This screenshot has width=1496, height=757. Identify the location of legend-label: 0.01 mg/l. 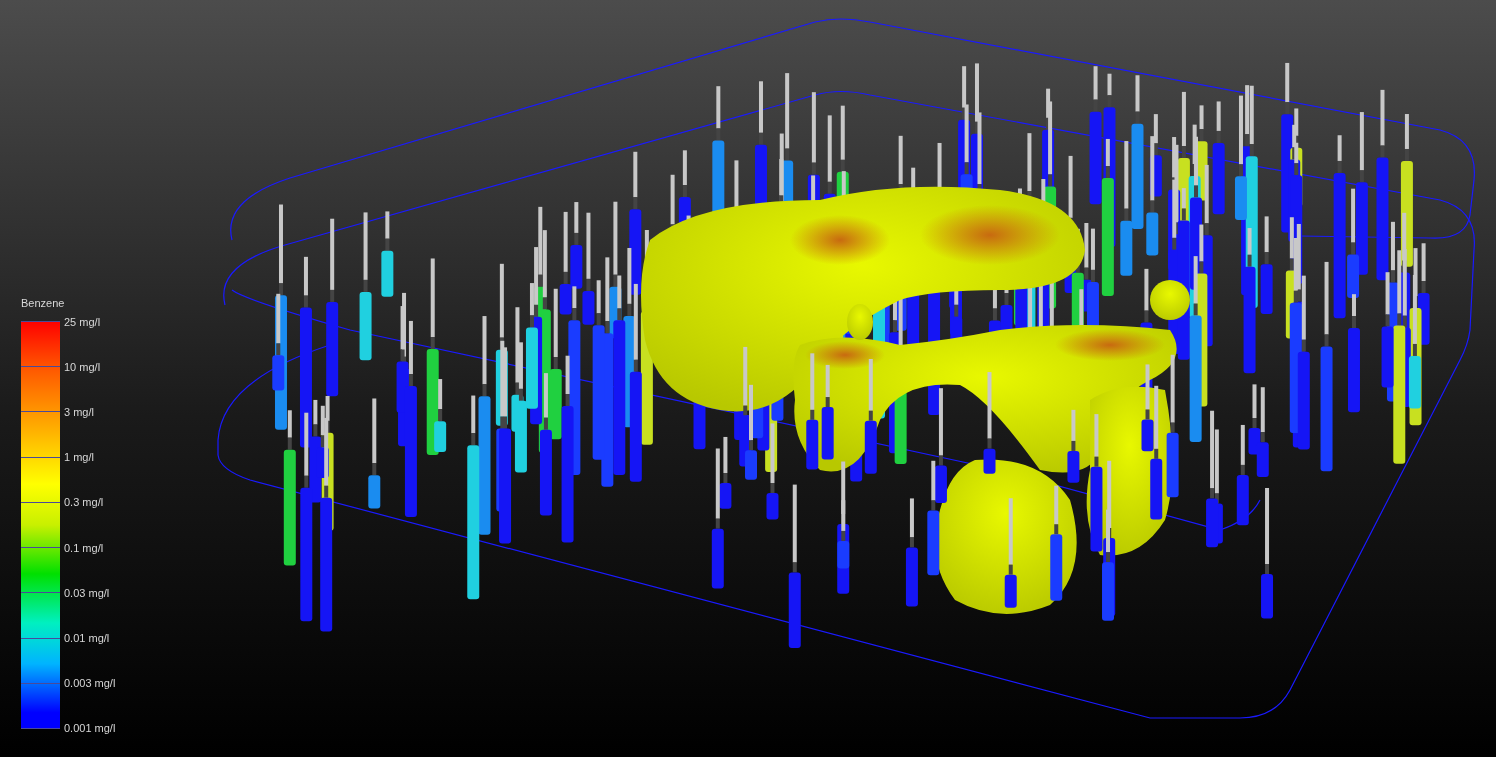
(87, 638).